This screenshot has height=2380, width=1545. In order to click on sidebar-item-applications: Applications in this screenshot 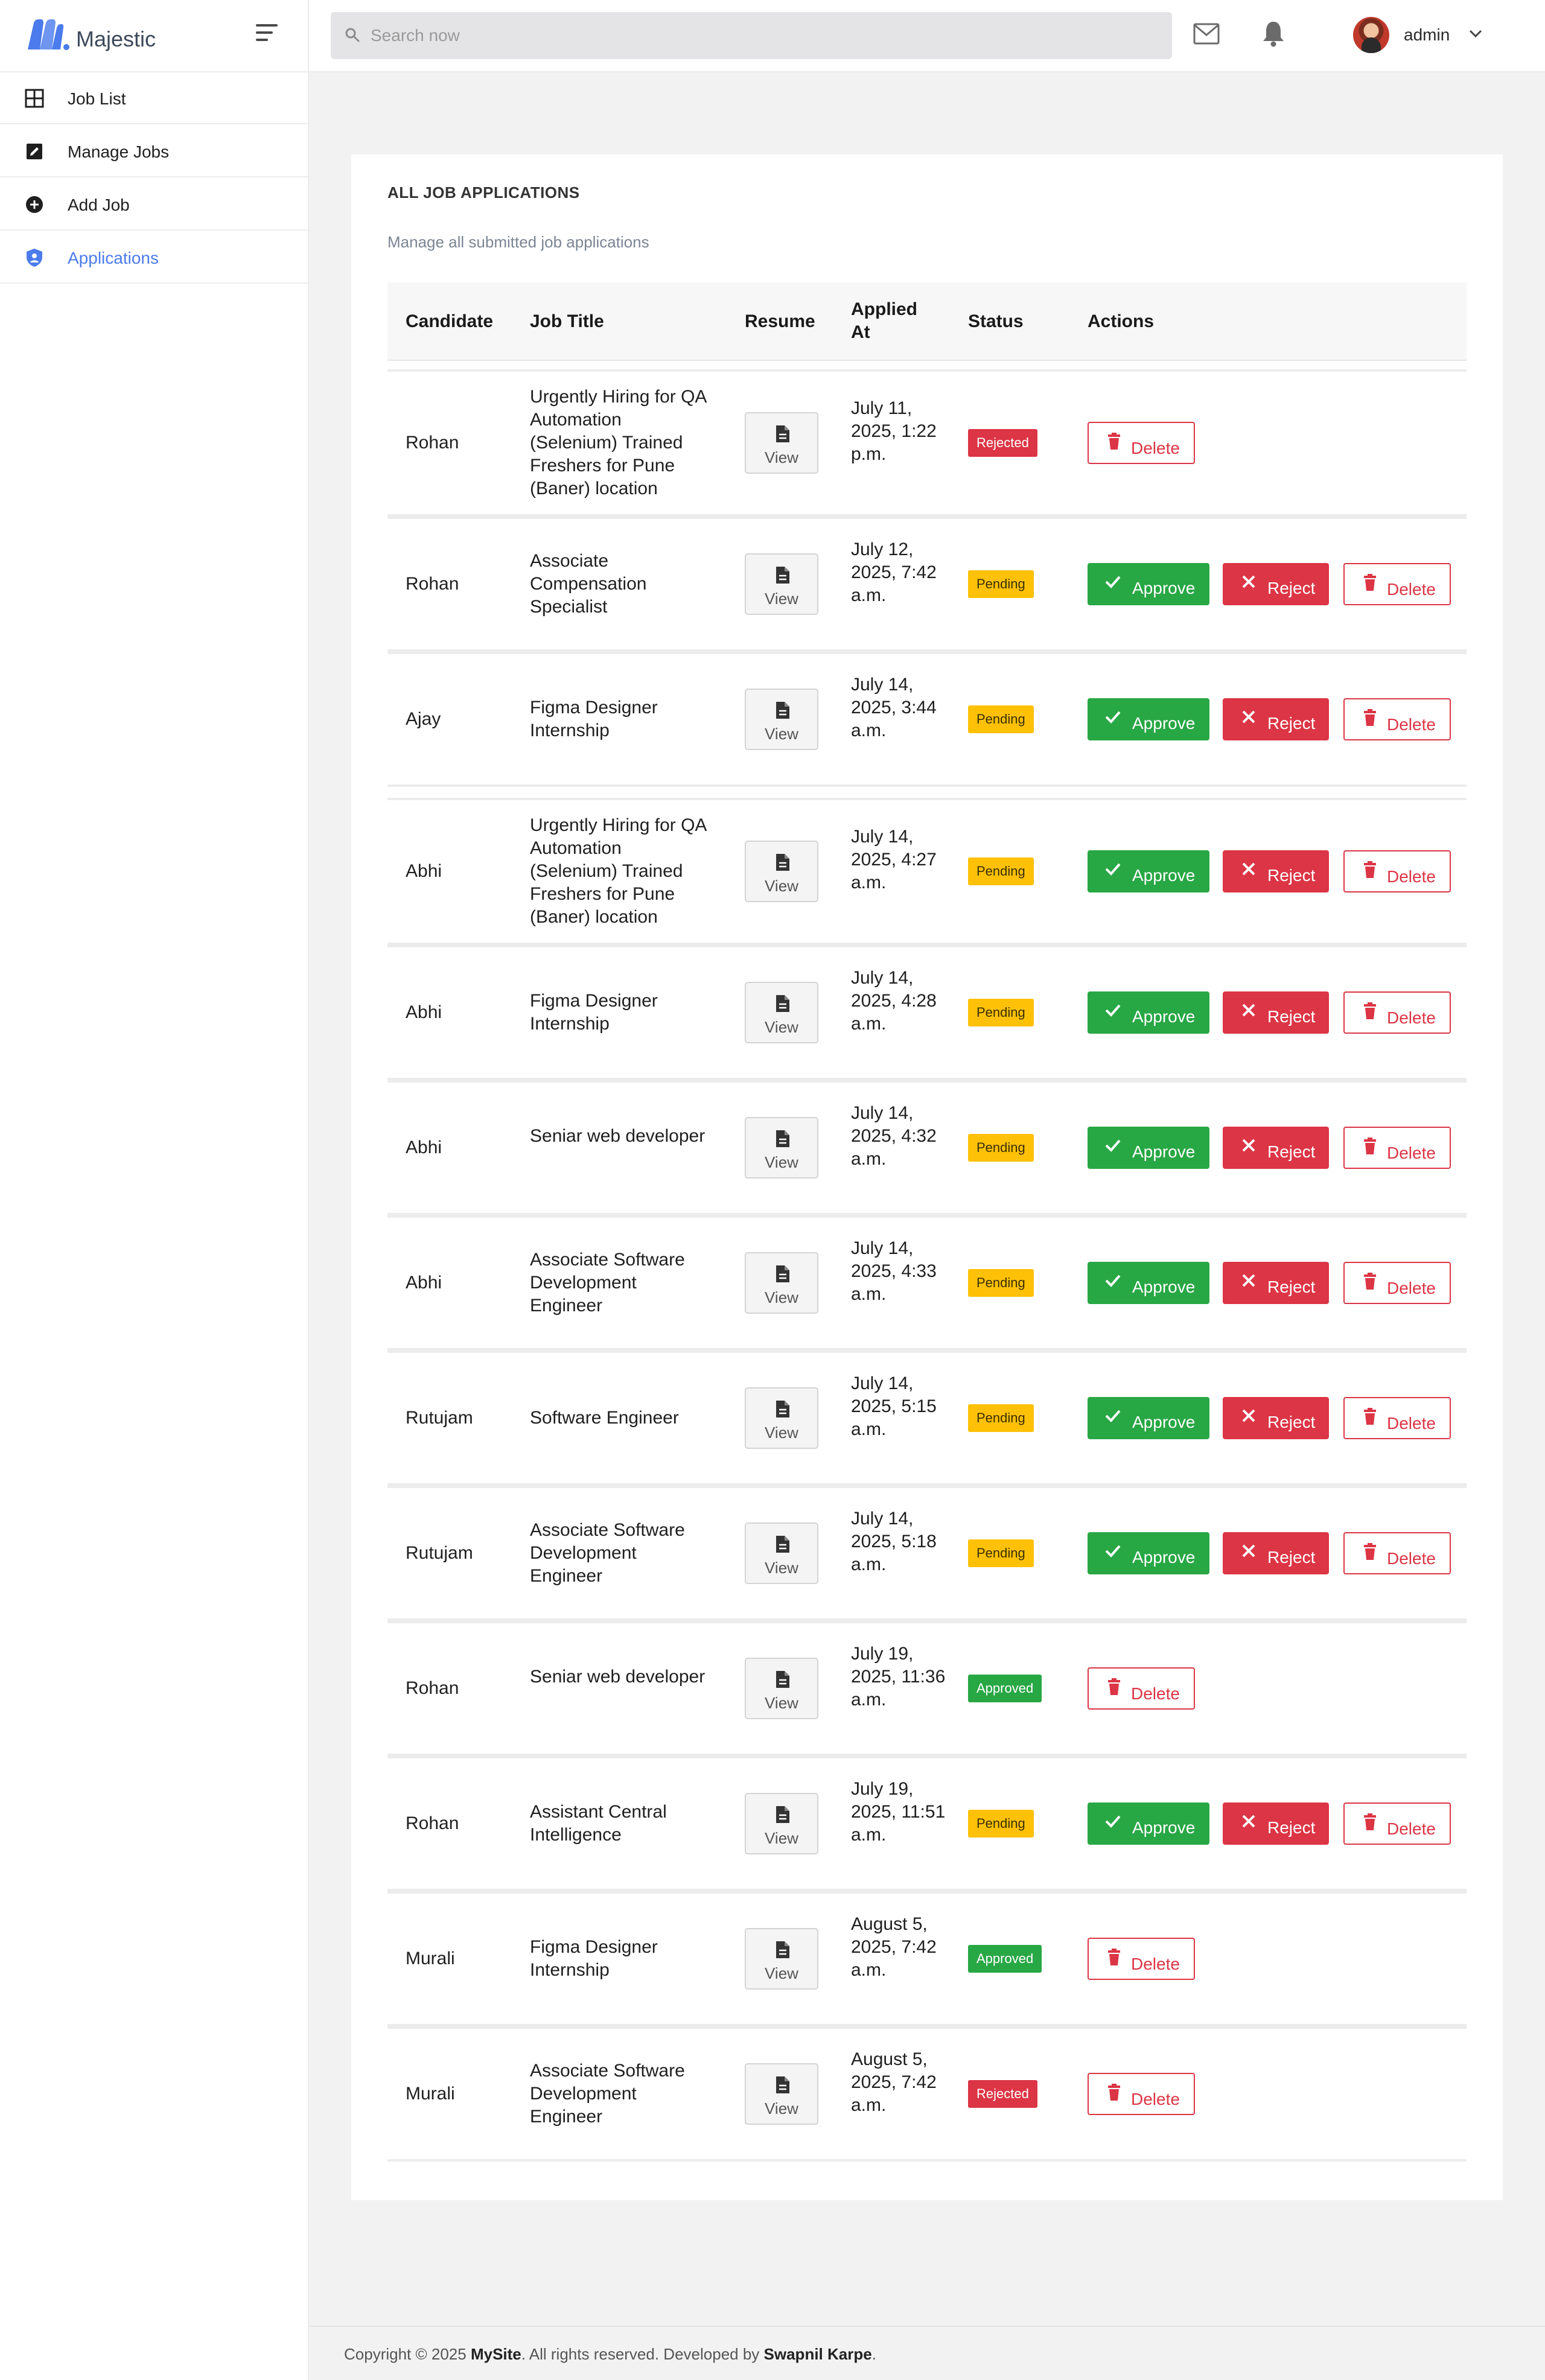, I will do `click(154, 258)`.